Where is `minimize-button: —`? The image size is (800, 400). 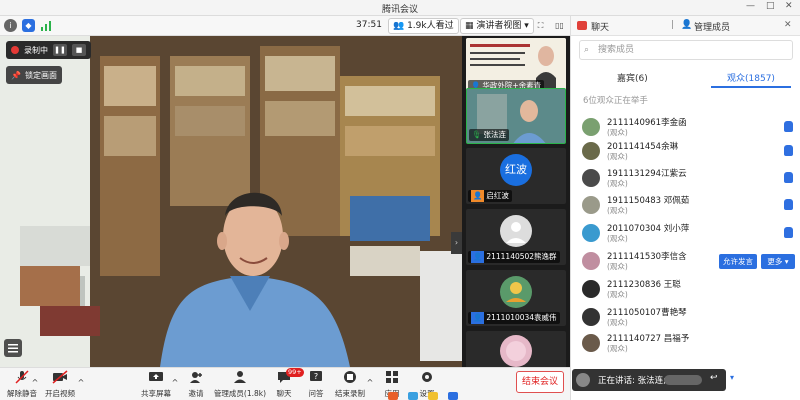 minimize-button: — is located at coordinates (750, 6).